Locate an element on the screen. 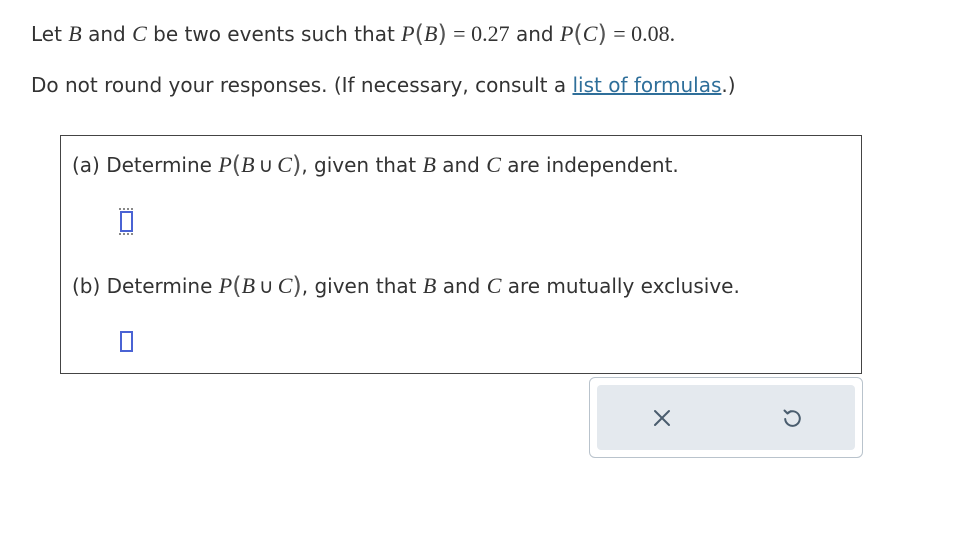  value-p-b: = 0.27 is located at coordinates (481, 33).